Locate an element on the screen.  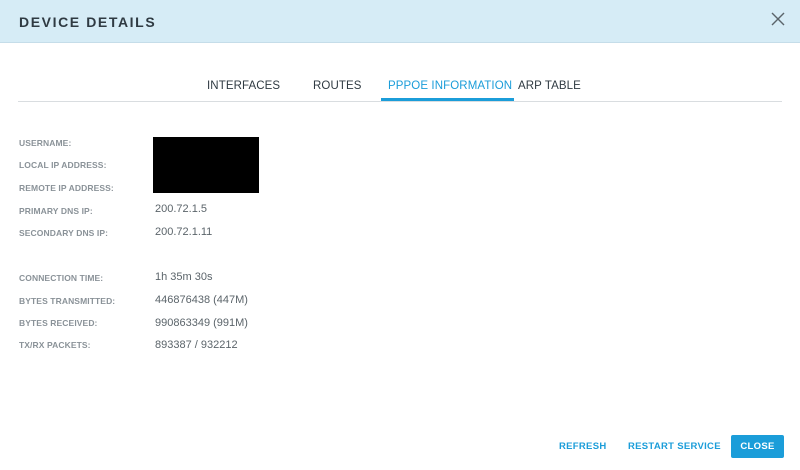
bytes-received-value: 990863349 (991M) is located at coordinates (201, 323).